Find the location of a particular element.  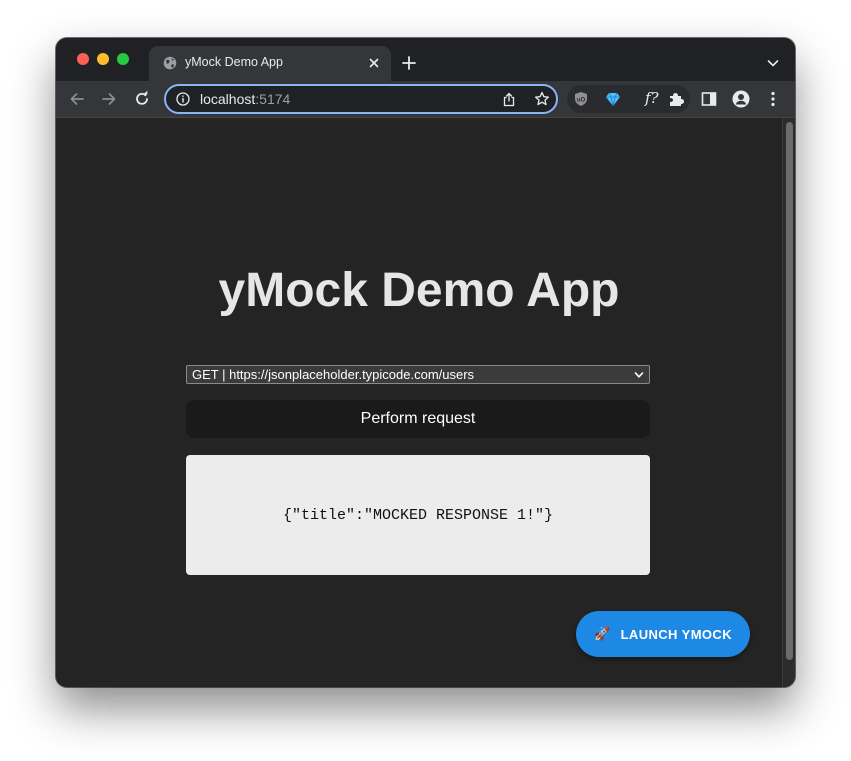

address-bar: localhost:5174 is located at coordinates (361, 99).